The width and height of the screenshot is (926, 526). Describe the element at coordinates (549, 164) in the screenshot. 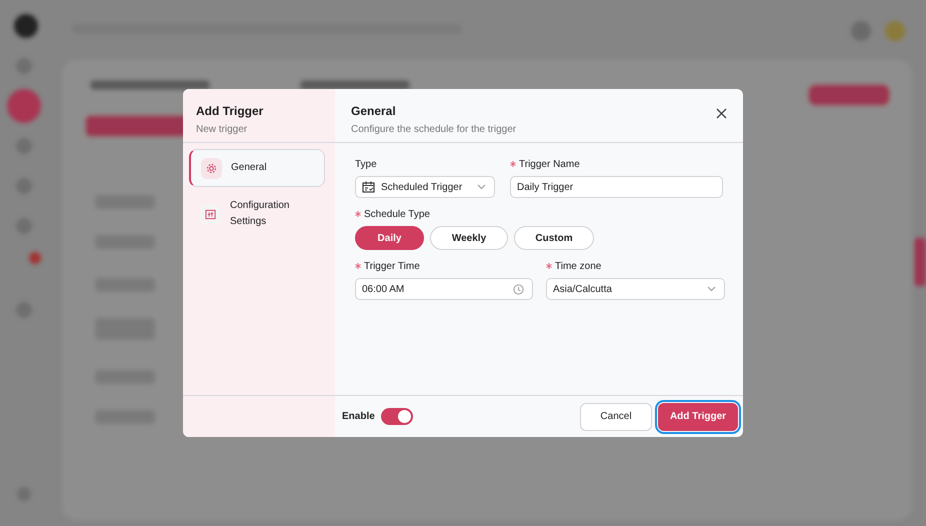

I see `field-label: Trigger Name` at that location.